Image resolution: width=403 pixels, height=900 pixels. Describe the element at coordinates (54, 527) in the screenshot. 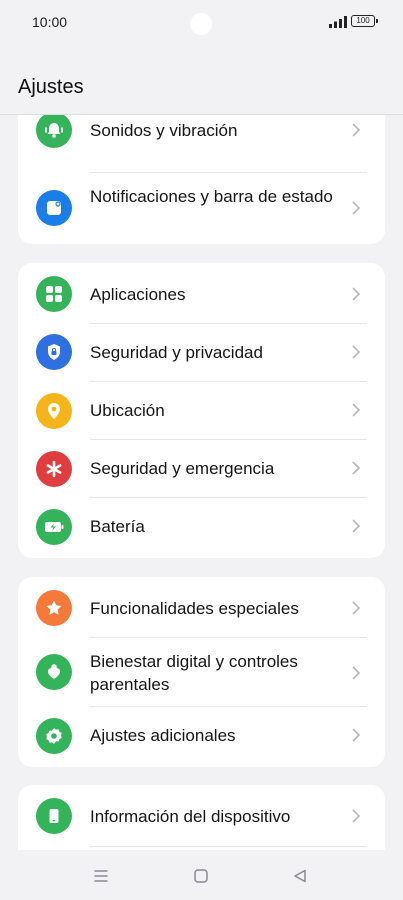

I see `battery-charging-icon` at that location.